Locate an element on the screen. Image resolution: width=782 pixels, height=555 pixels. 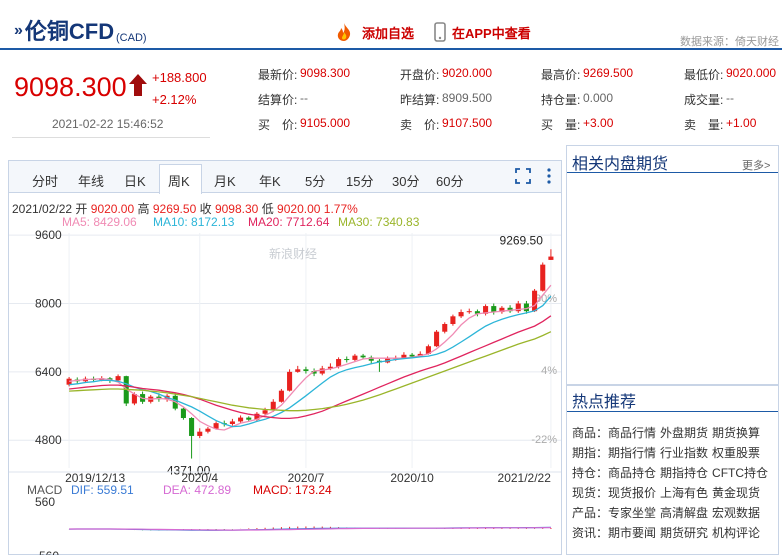
hot-category: 商品： is located at coordinates (590, 433).